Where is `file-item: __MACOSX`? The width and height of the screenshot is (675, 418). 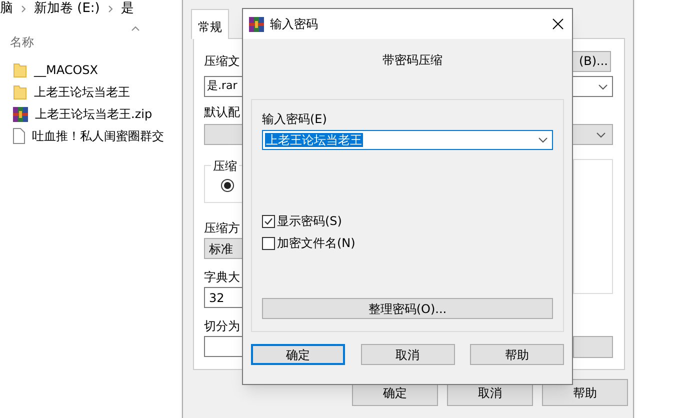
file-item: __MACOSX is located at coordinates (49, 70).